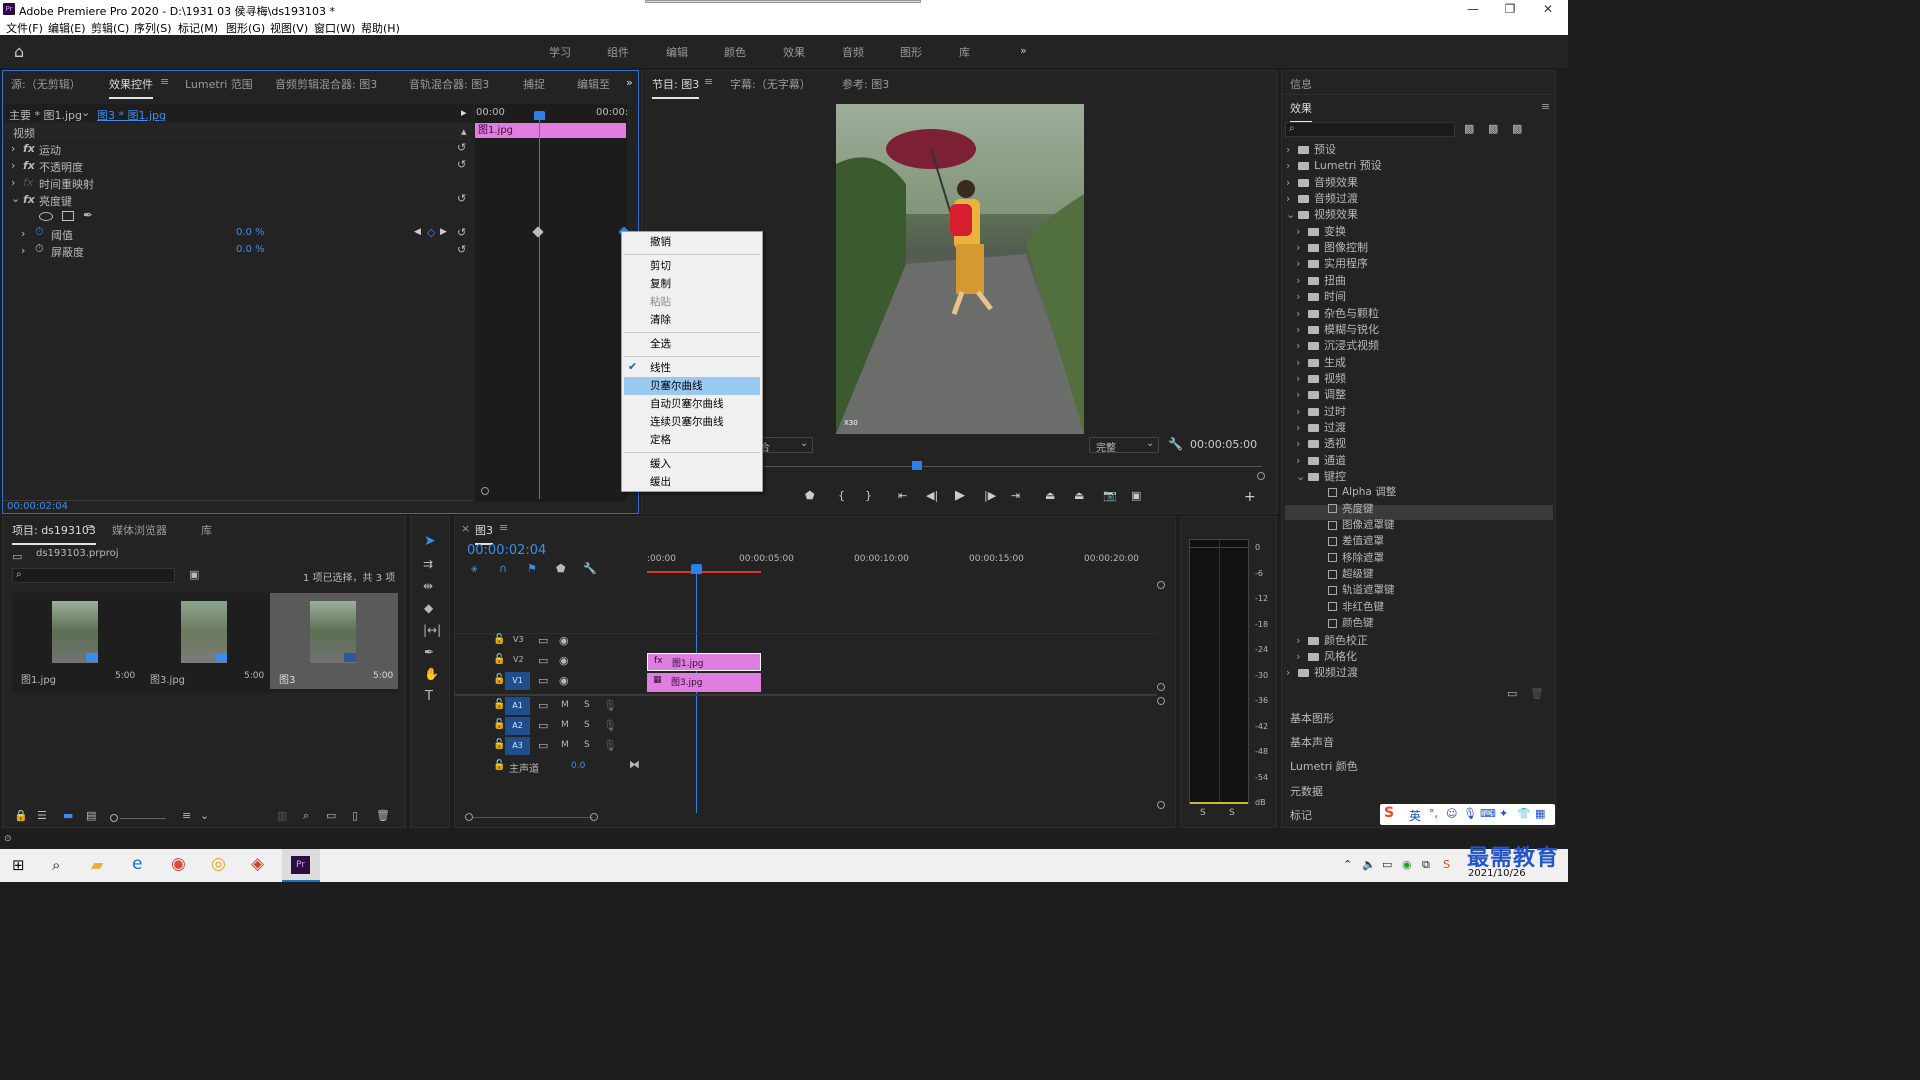 This screenshot has width=1920, height=1080. Describe the element at coordinates (143, 818) in the screenshot. I see `zoom-slider-track` at that location.